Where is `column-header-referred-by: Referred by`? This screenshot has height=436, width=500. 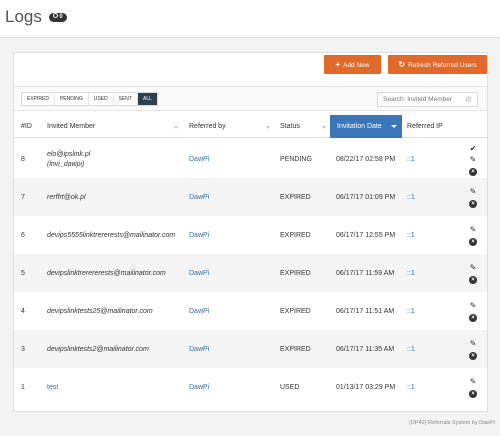
column-header-referred-by: Referred by is located at coordinates (207, 126).